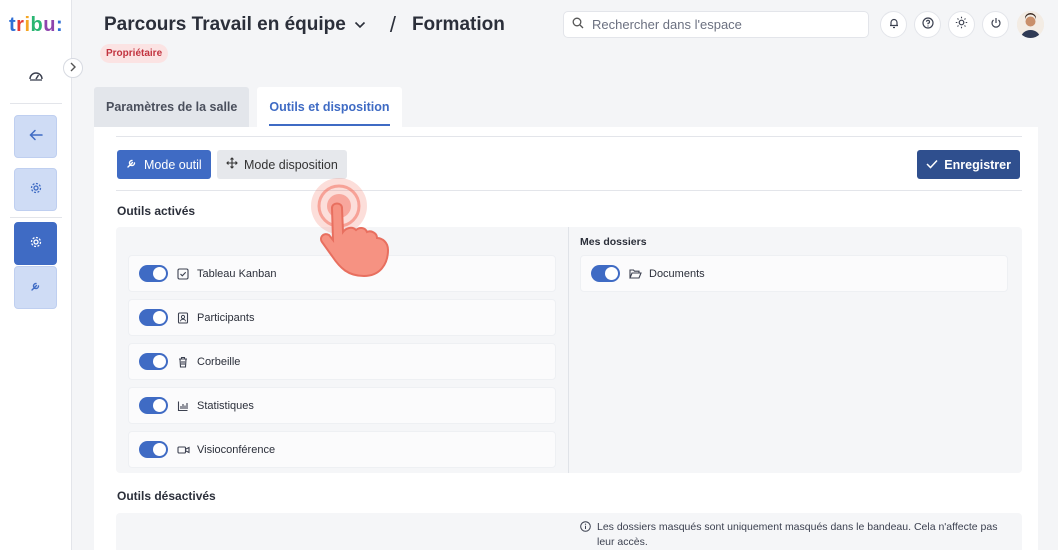 The width and height of the screenshot is (1058, 550). I want to click on tool-label: Tableau Kanban, so click(237, 273).